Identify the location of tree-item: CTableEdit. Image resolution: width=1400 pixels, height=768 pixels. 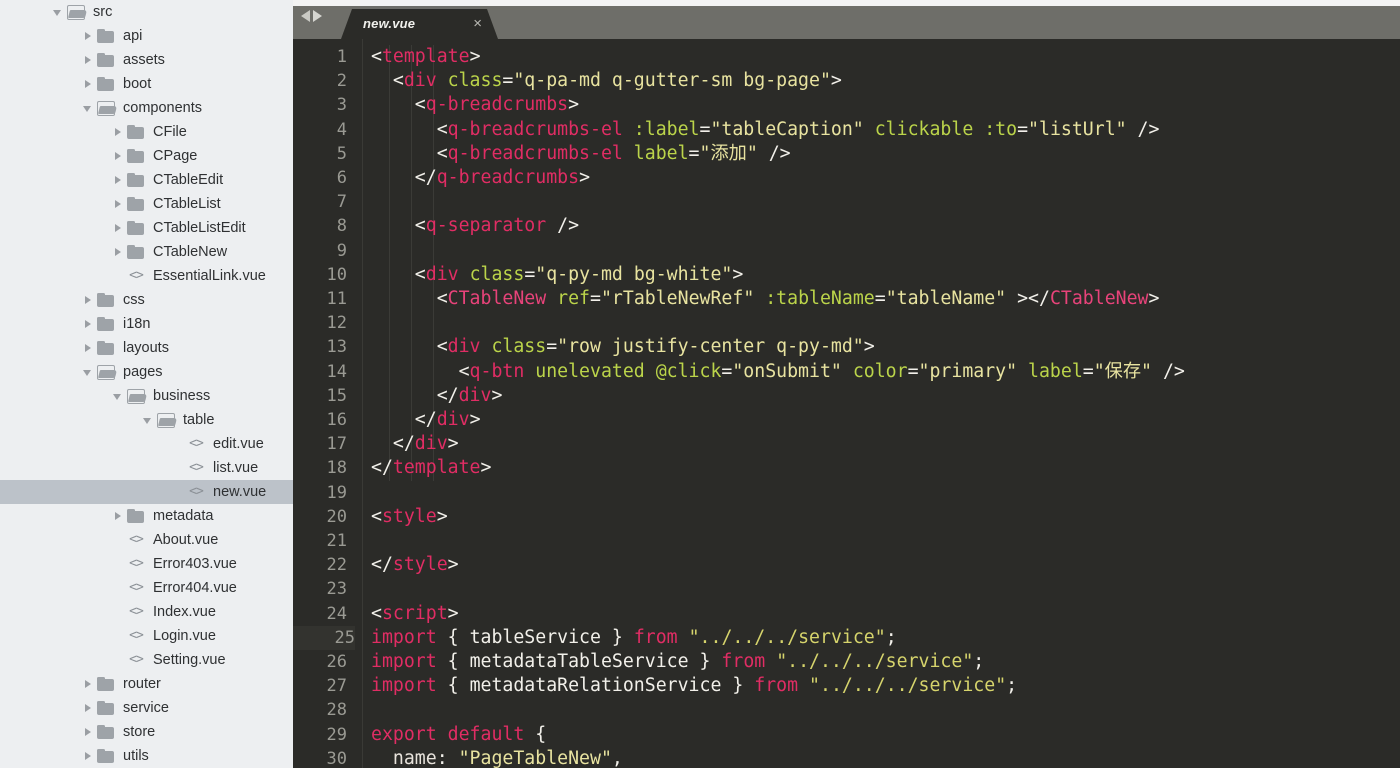
(146, 180).